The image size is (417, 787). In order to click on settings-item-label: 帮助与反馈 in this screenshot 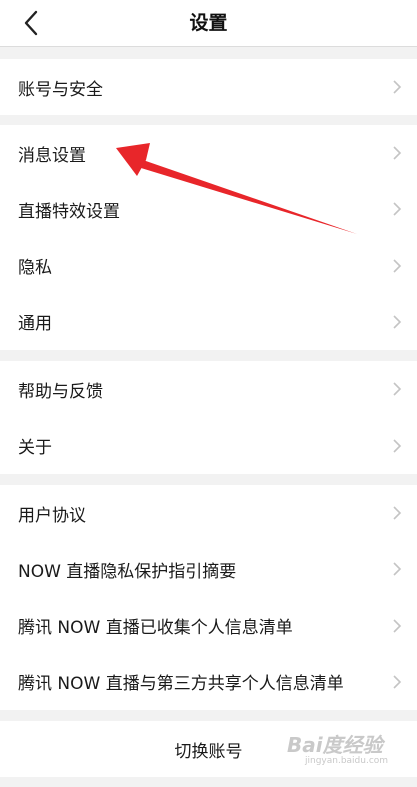, I will do `click(60, 391)`.